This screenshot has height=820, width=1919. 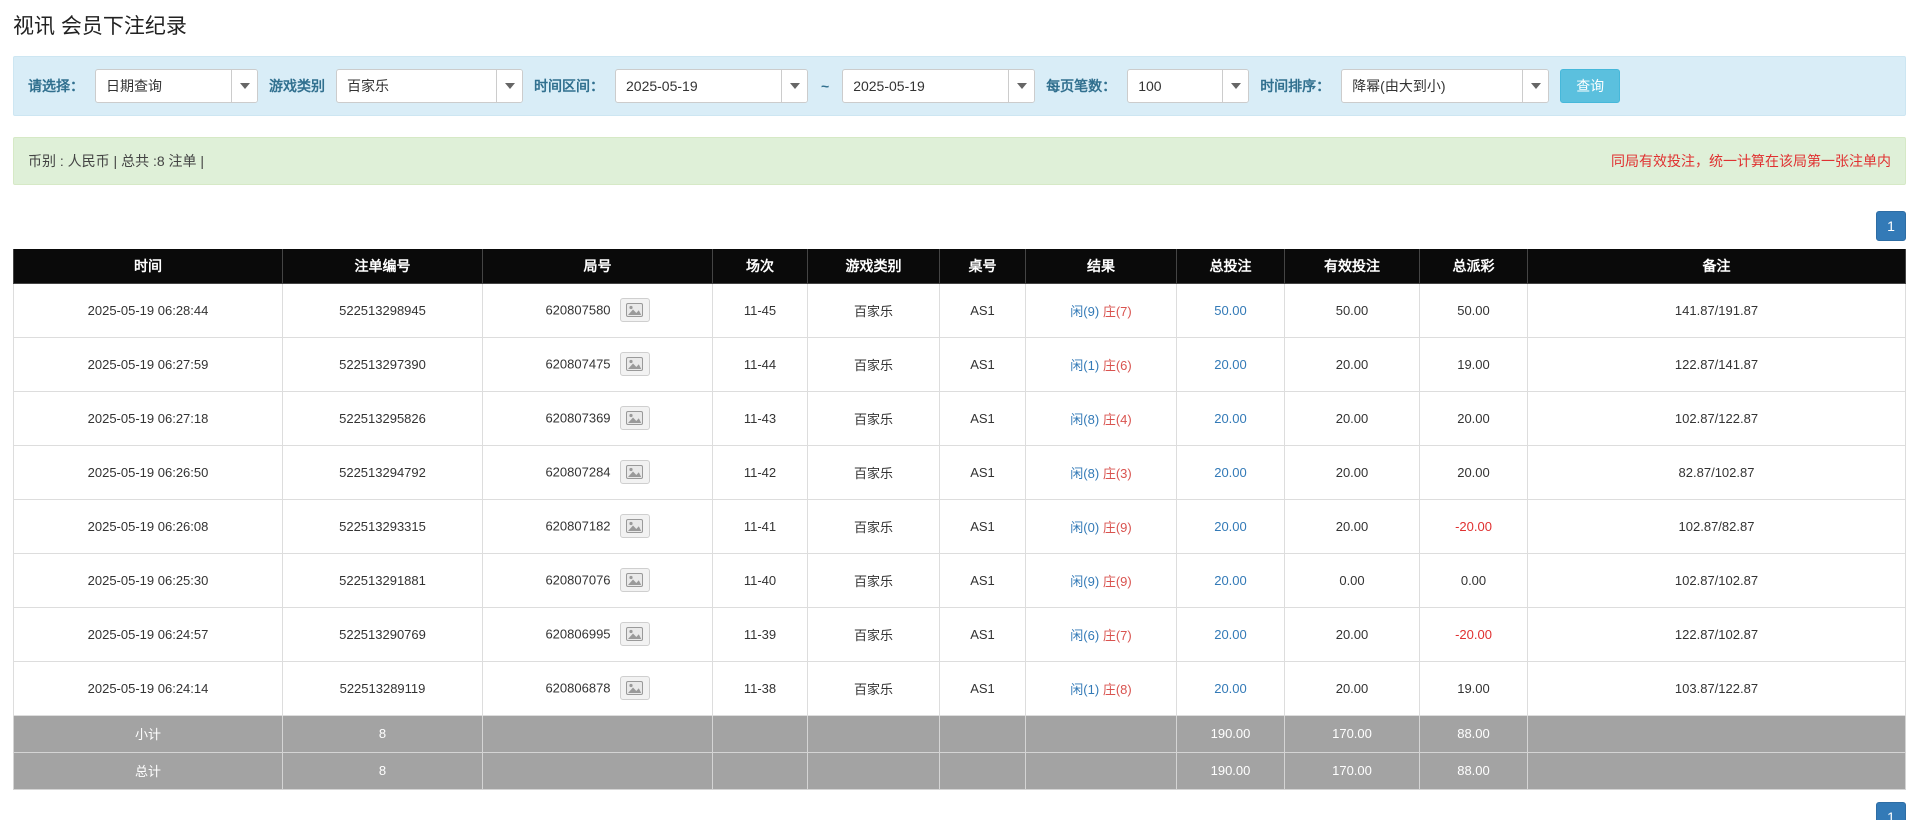 I want to click on date-from-dropdown-button, so click(x=794, y=86).